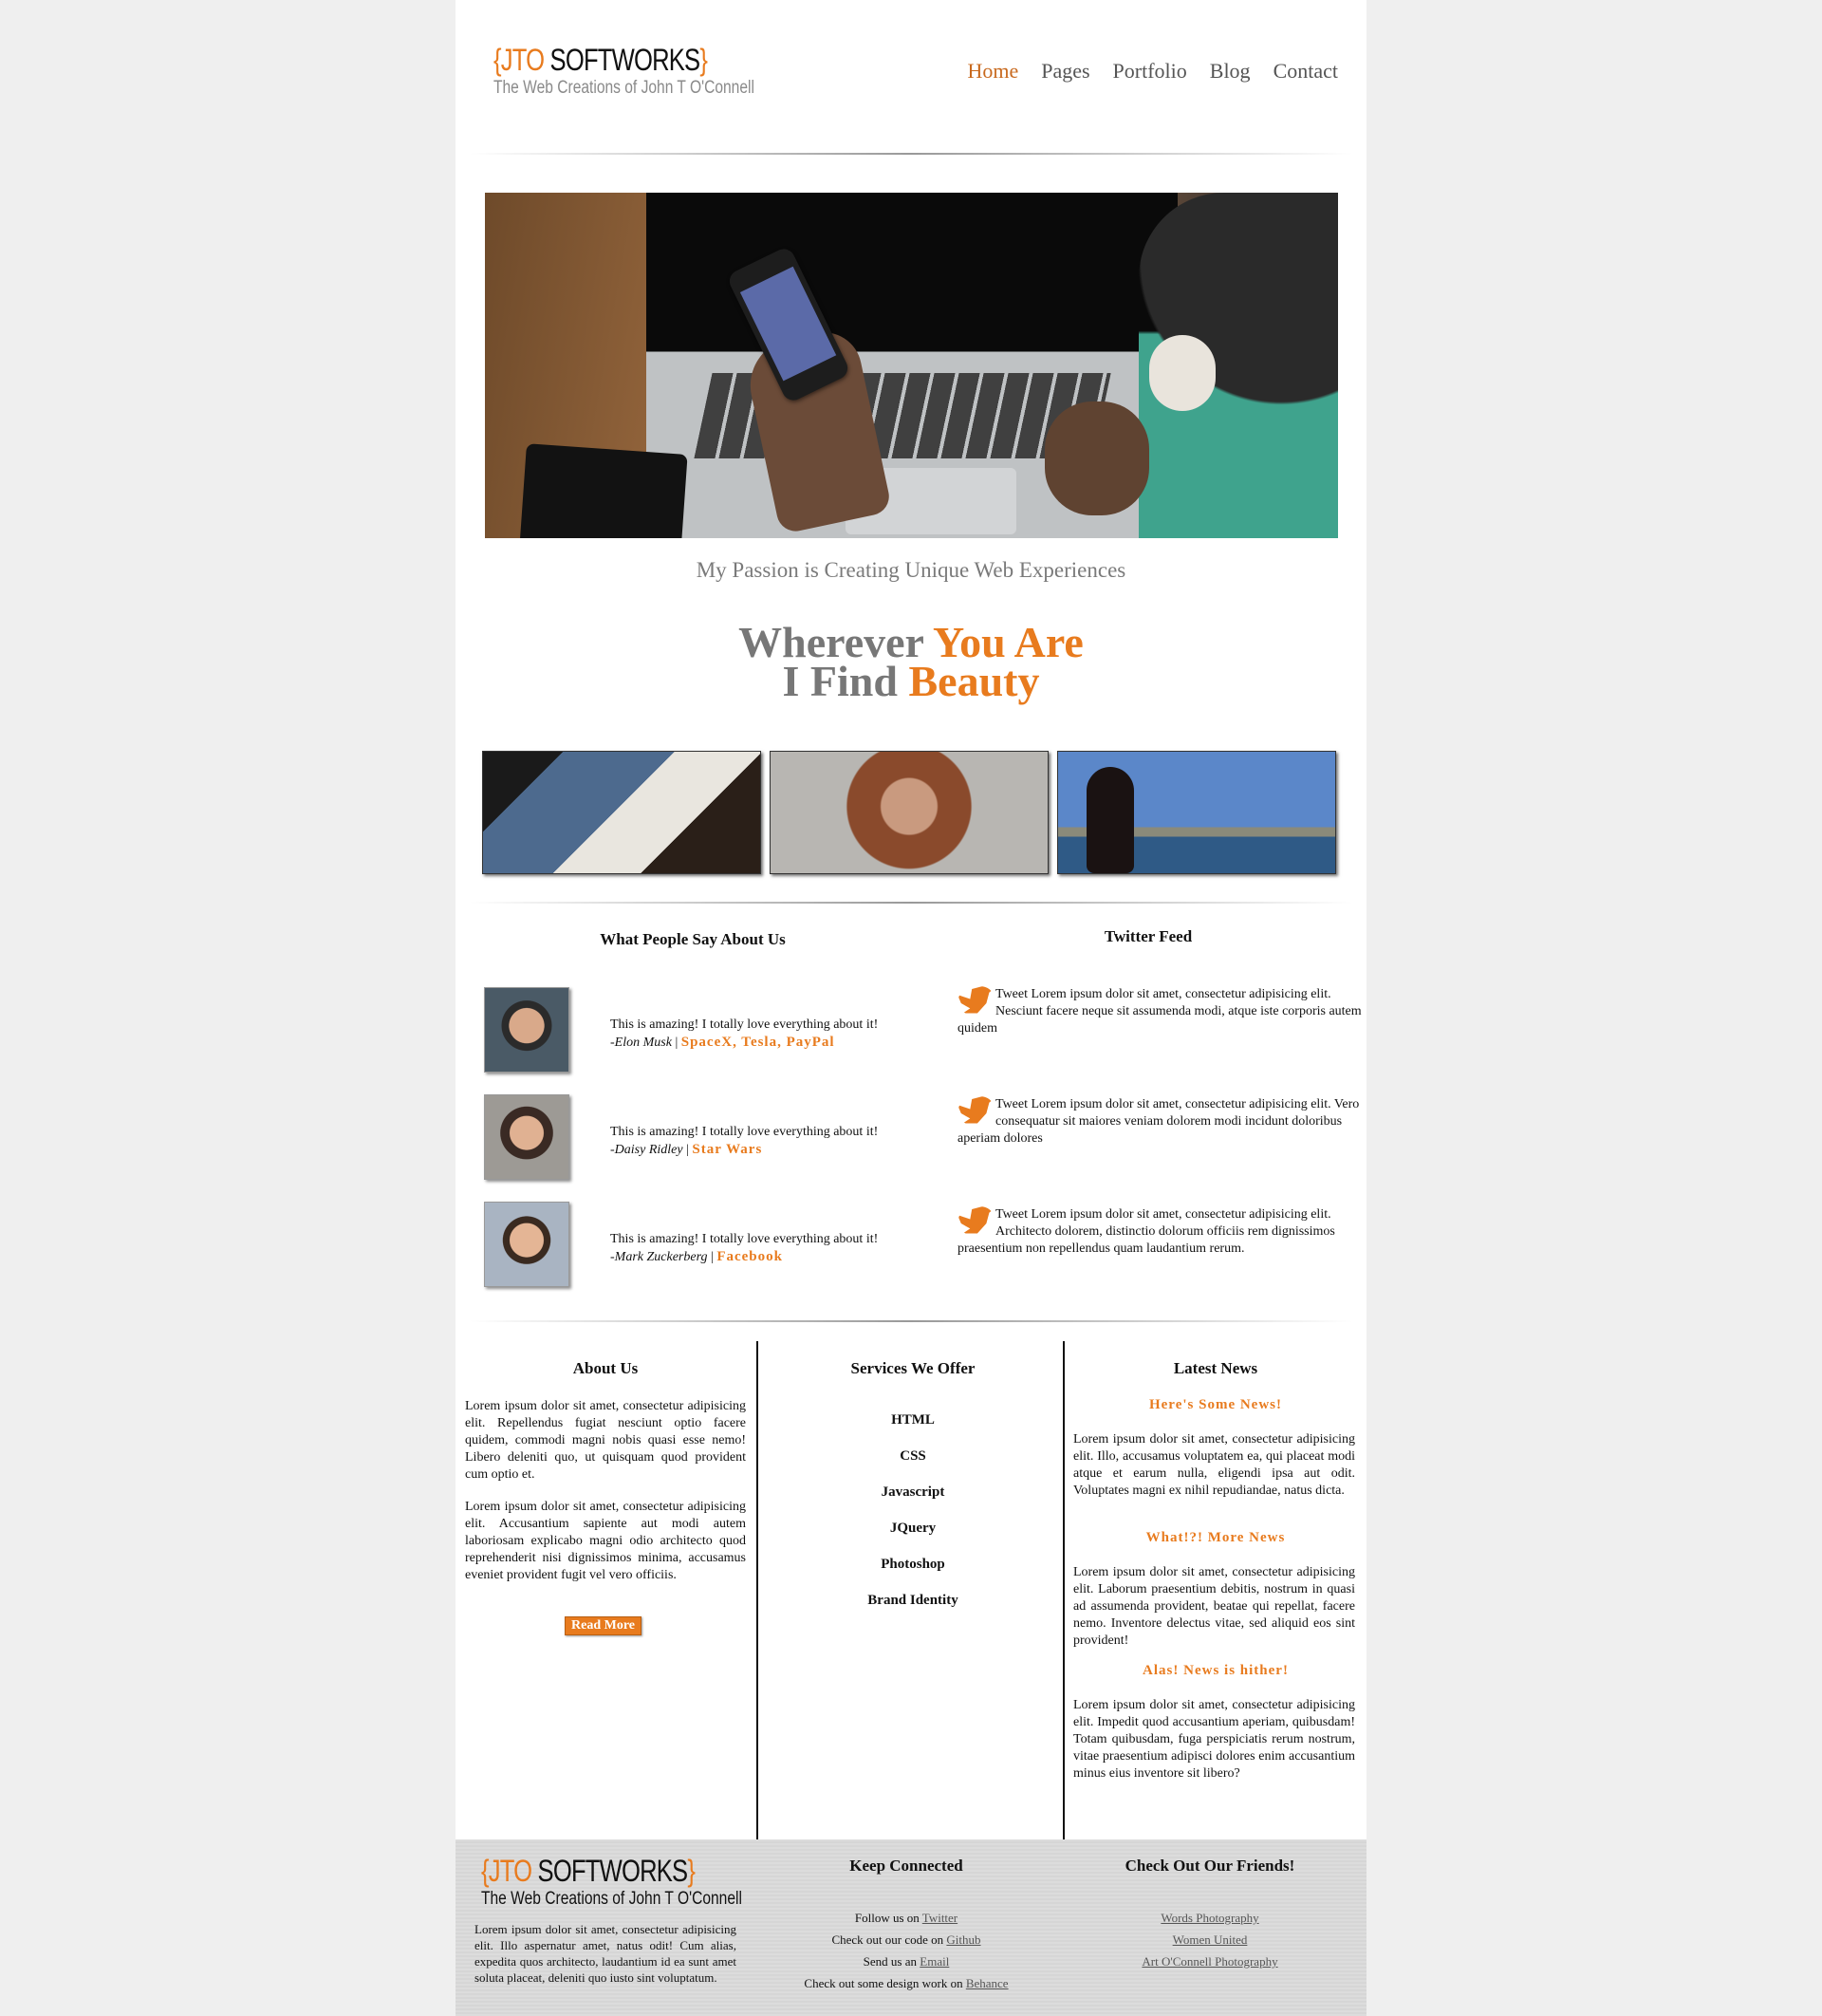 This screenshot has height=2016, width=1822. What do you see at coordinates (603, 491) in the screenshot?
I see `hero-notebook` at bounding box center [603, 491].